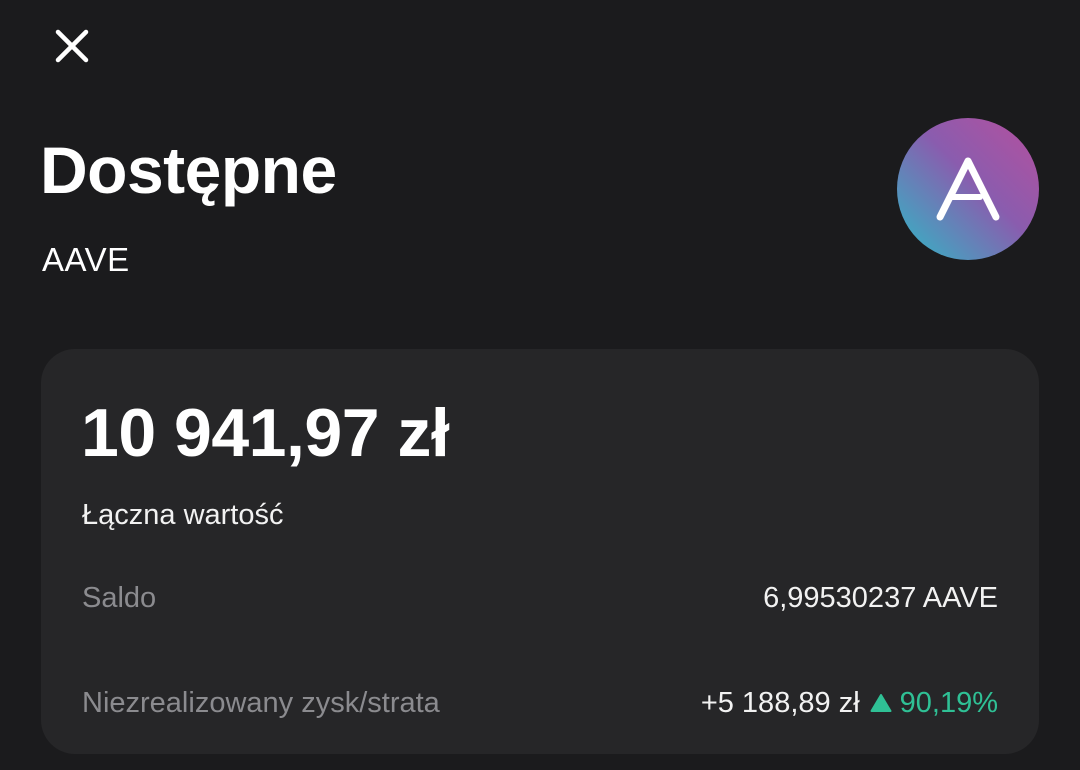 This screenshot has width=1080, height=770. I want to click on close-icon, so click(72, 46).